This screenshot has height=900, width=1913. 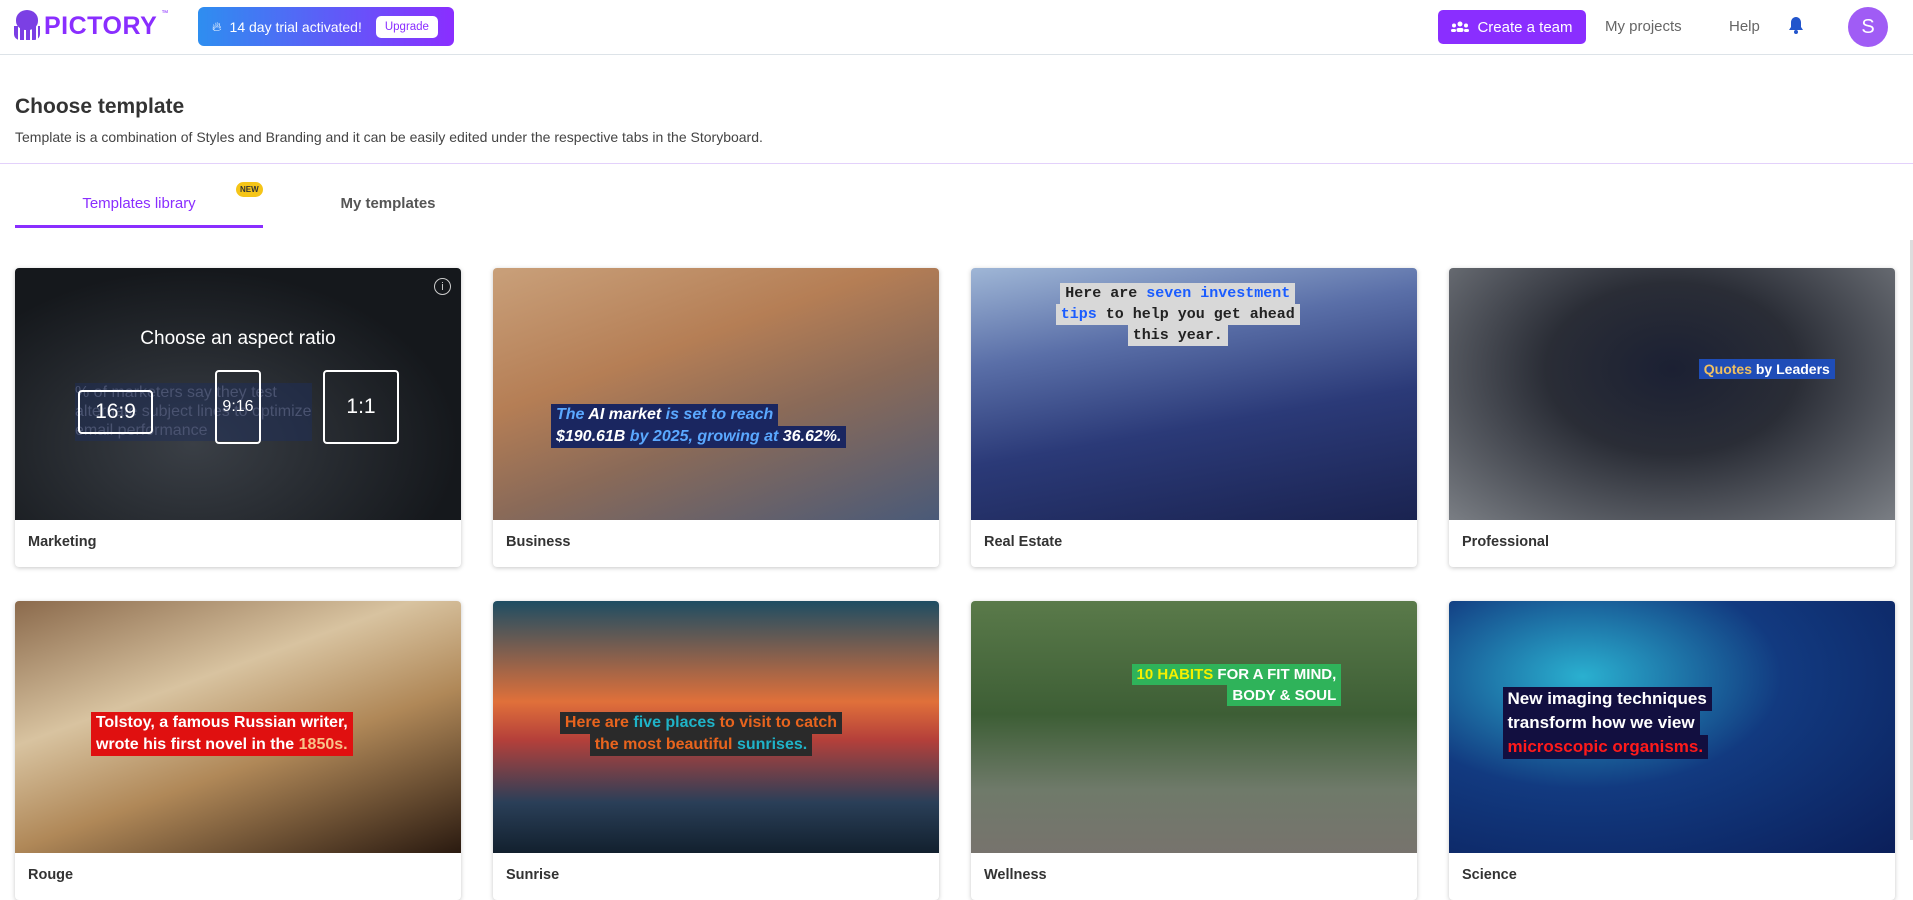 What do you see at coordinates (1868, 27) in the screenshot?
I see `user-avatar: S` at bounding box center [1868, 27].